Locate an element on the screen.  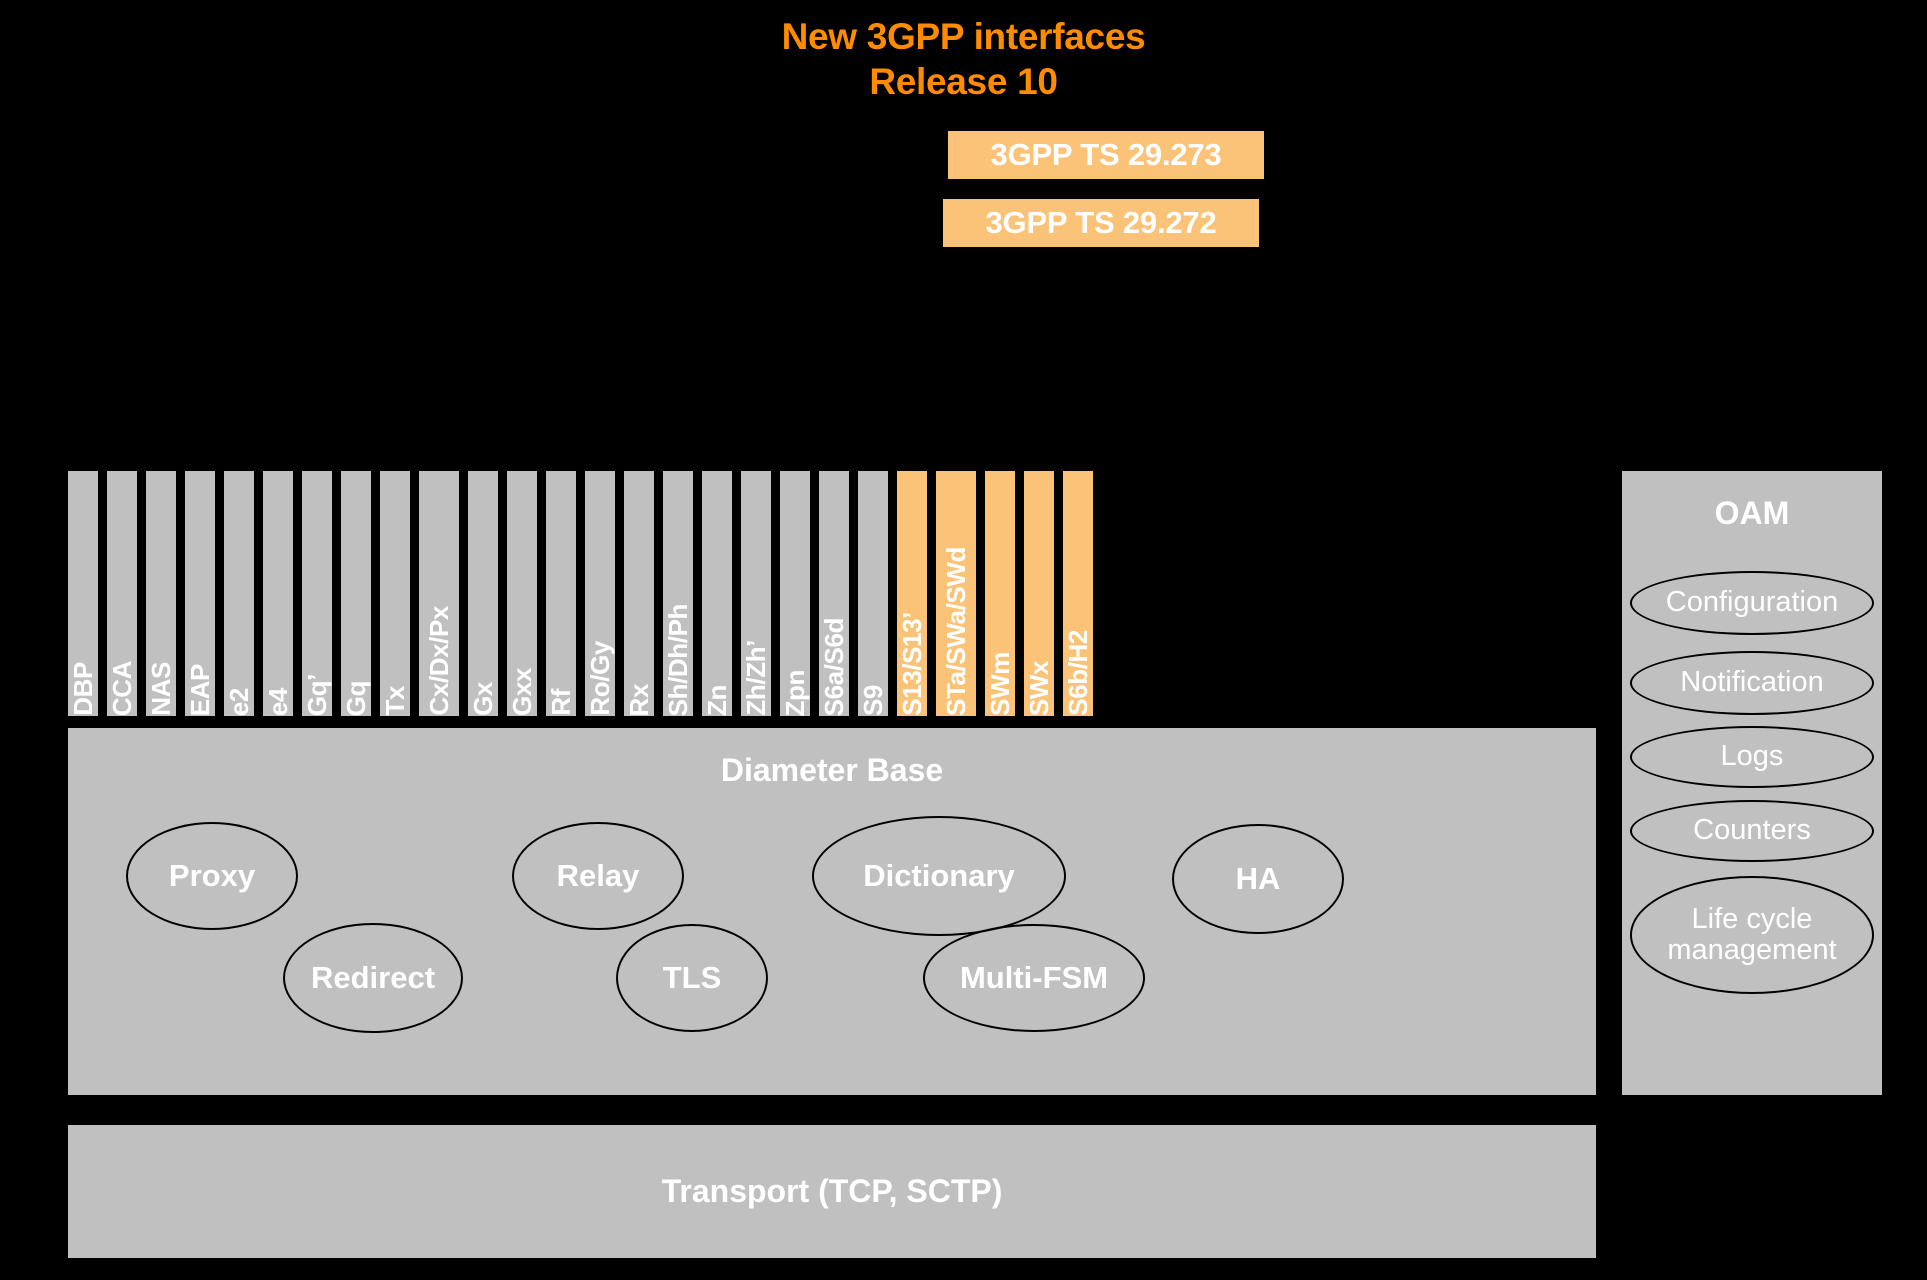
interface-bar-tx: Tx is located at coordinates (395, 593).